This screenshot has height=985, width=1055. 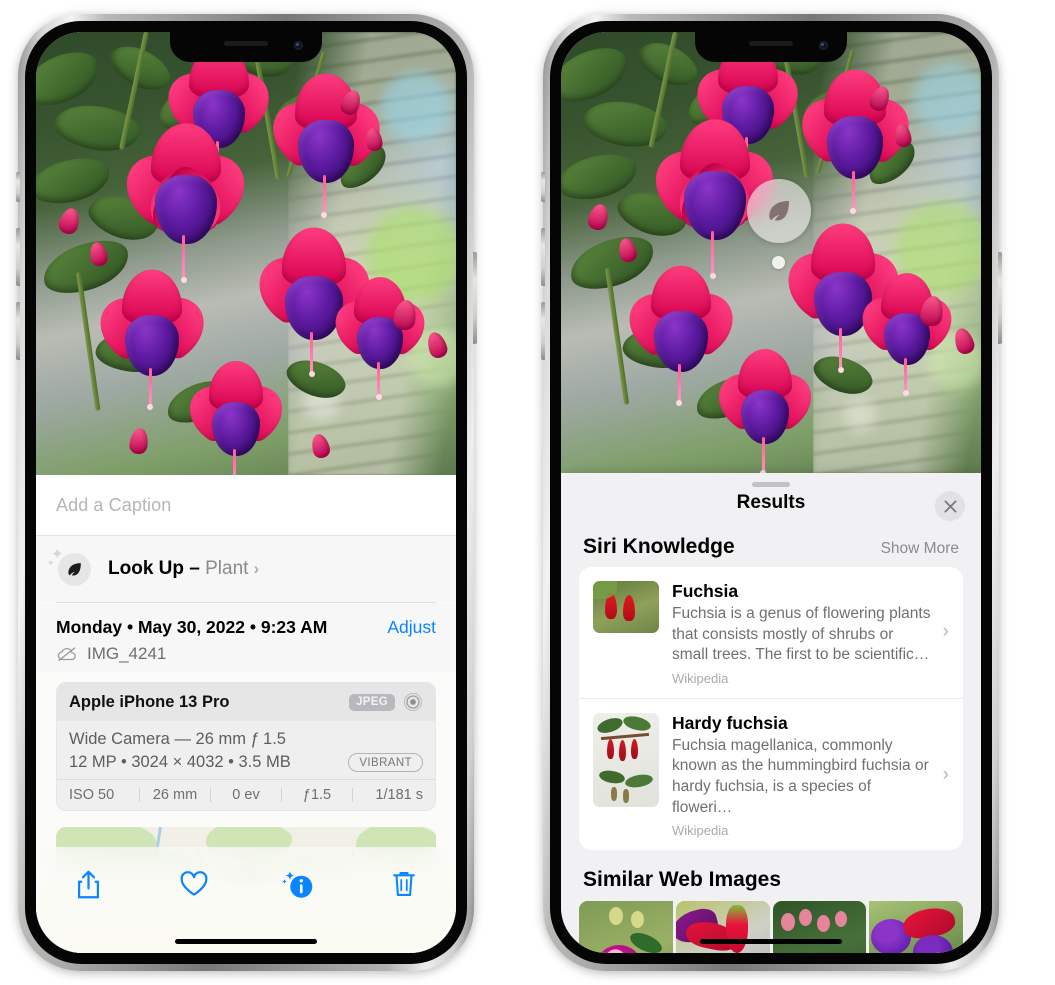 What do you see at coordinates (227, 568) in the screenshot?
I see `look-up-subject: Plant` at bounding box center [227, 568].